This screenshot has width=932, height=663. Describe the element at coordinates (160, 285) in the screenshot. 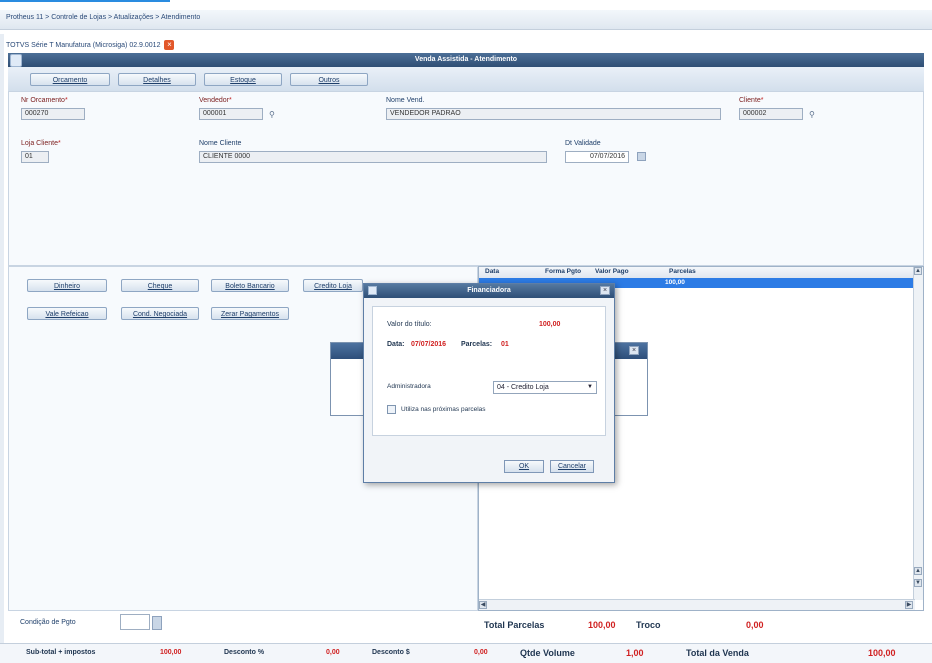

I see `cheque-button: Cheque` at that location.